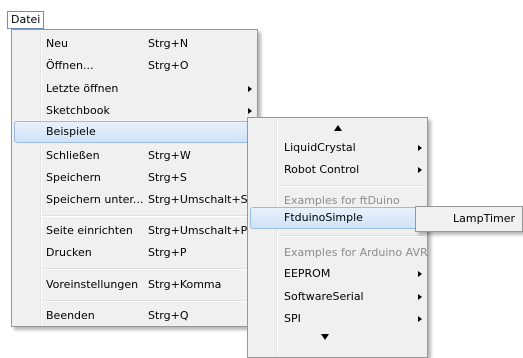 The width and height of the screenshot is (523, 358). I want to click on submenu-item-ftduinosimple: FtduinoSimple, so click(337, 218).